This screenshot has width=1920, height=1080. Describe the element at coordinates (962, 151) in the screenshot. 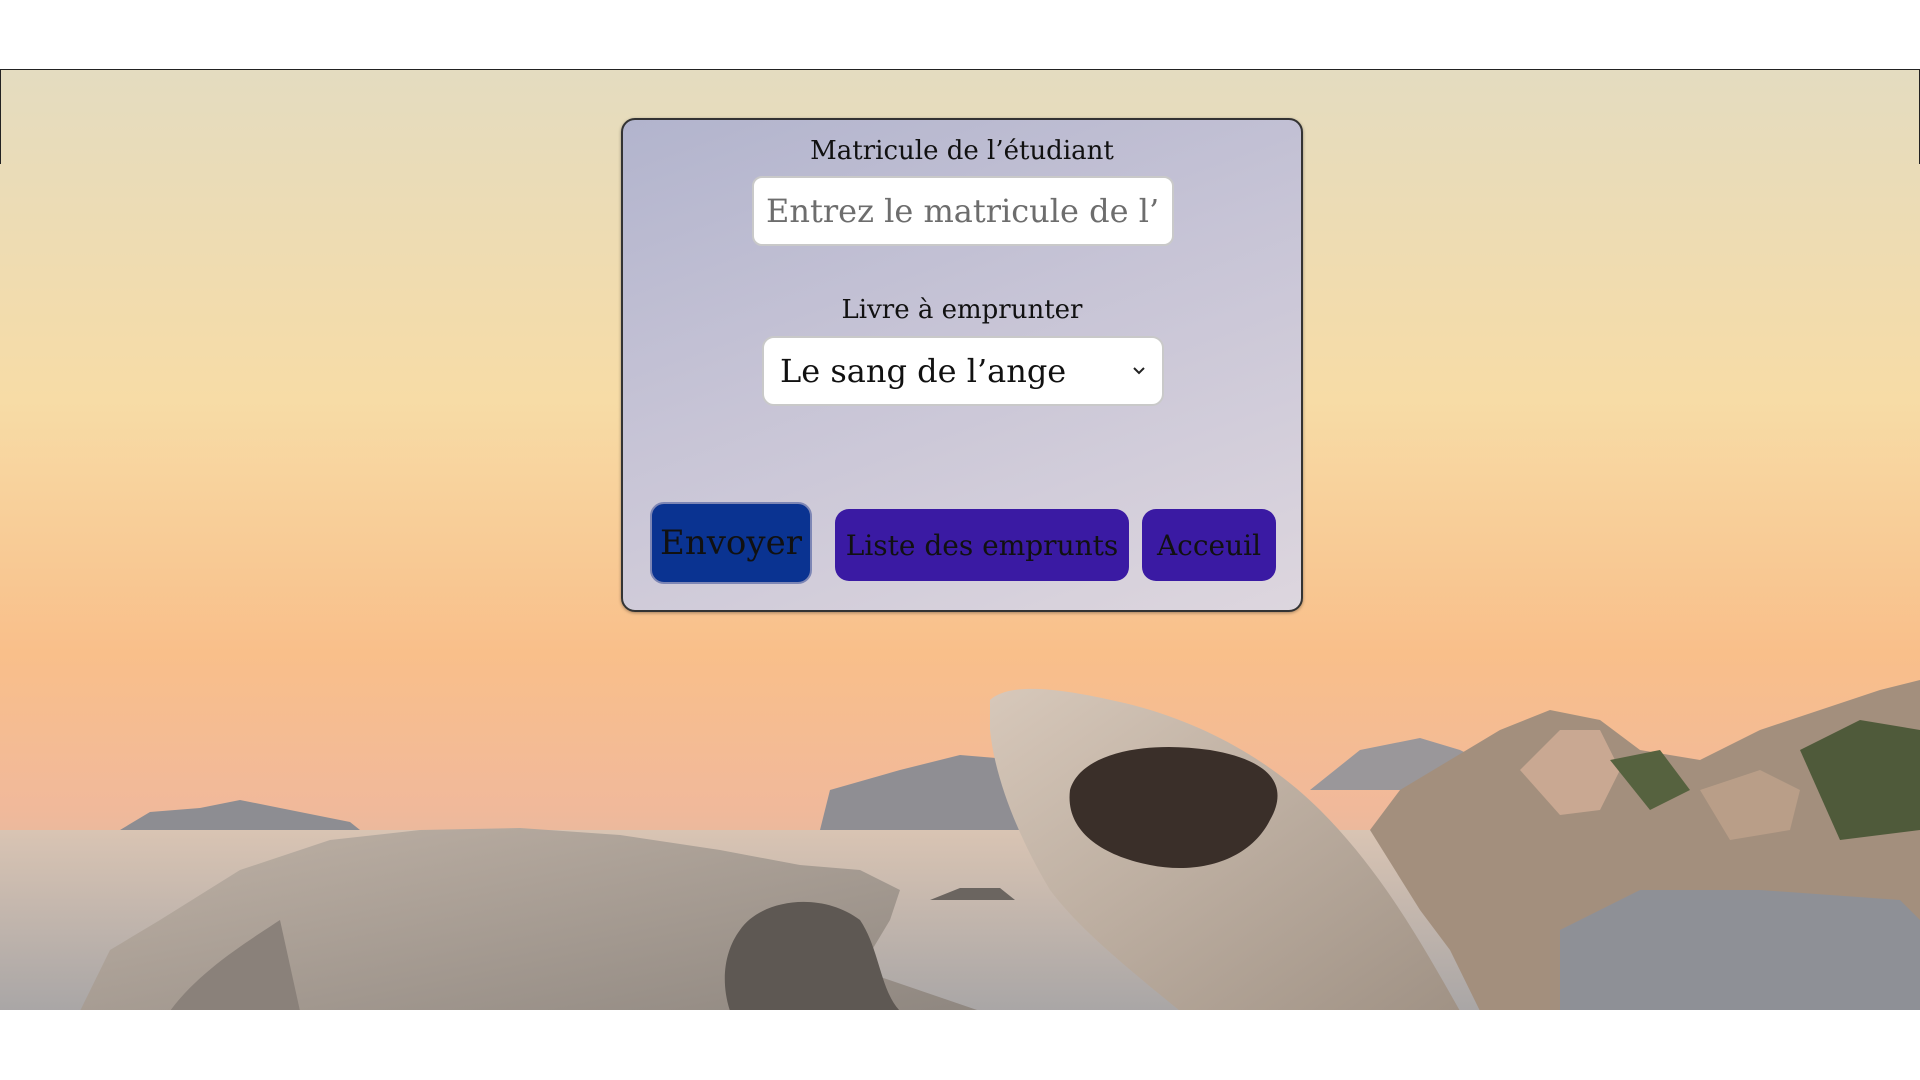

I see `matricule-label: Matricule de l’étudiant` at that location.